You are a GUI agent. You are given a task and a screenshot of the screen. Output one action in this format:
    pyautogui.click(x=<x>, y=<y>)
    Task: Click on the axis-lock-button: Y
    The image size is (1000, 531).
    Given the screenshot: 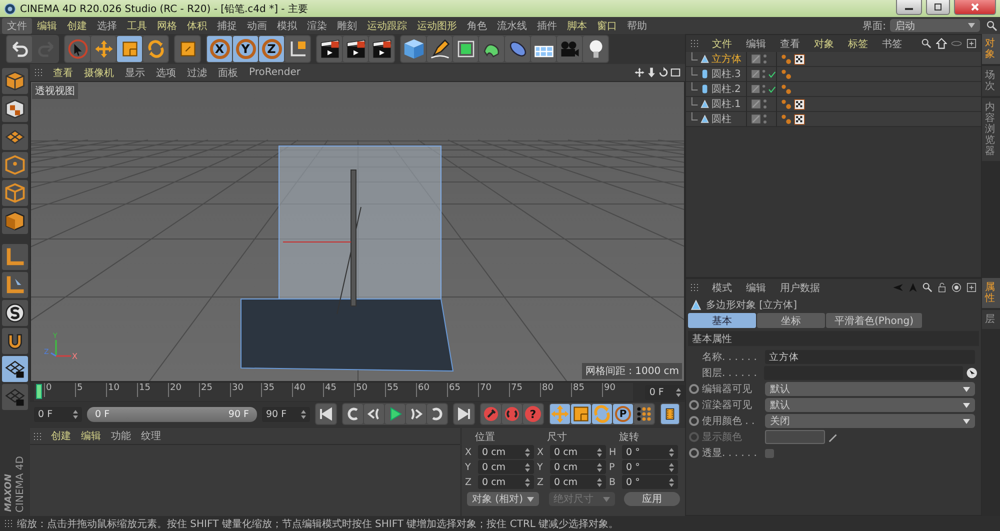 What is the action you would take?
    pyautogui.click(x=245, y=49)
    